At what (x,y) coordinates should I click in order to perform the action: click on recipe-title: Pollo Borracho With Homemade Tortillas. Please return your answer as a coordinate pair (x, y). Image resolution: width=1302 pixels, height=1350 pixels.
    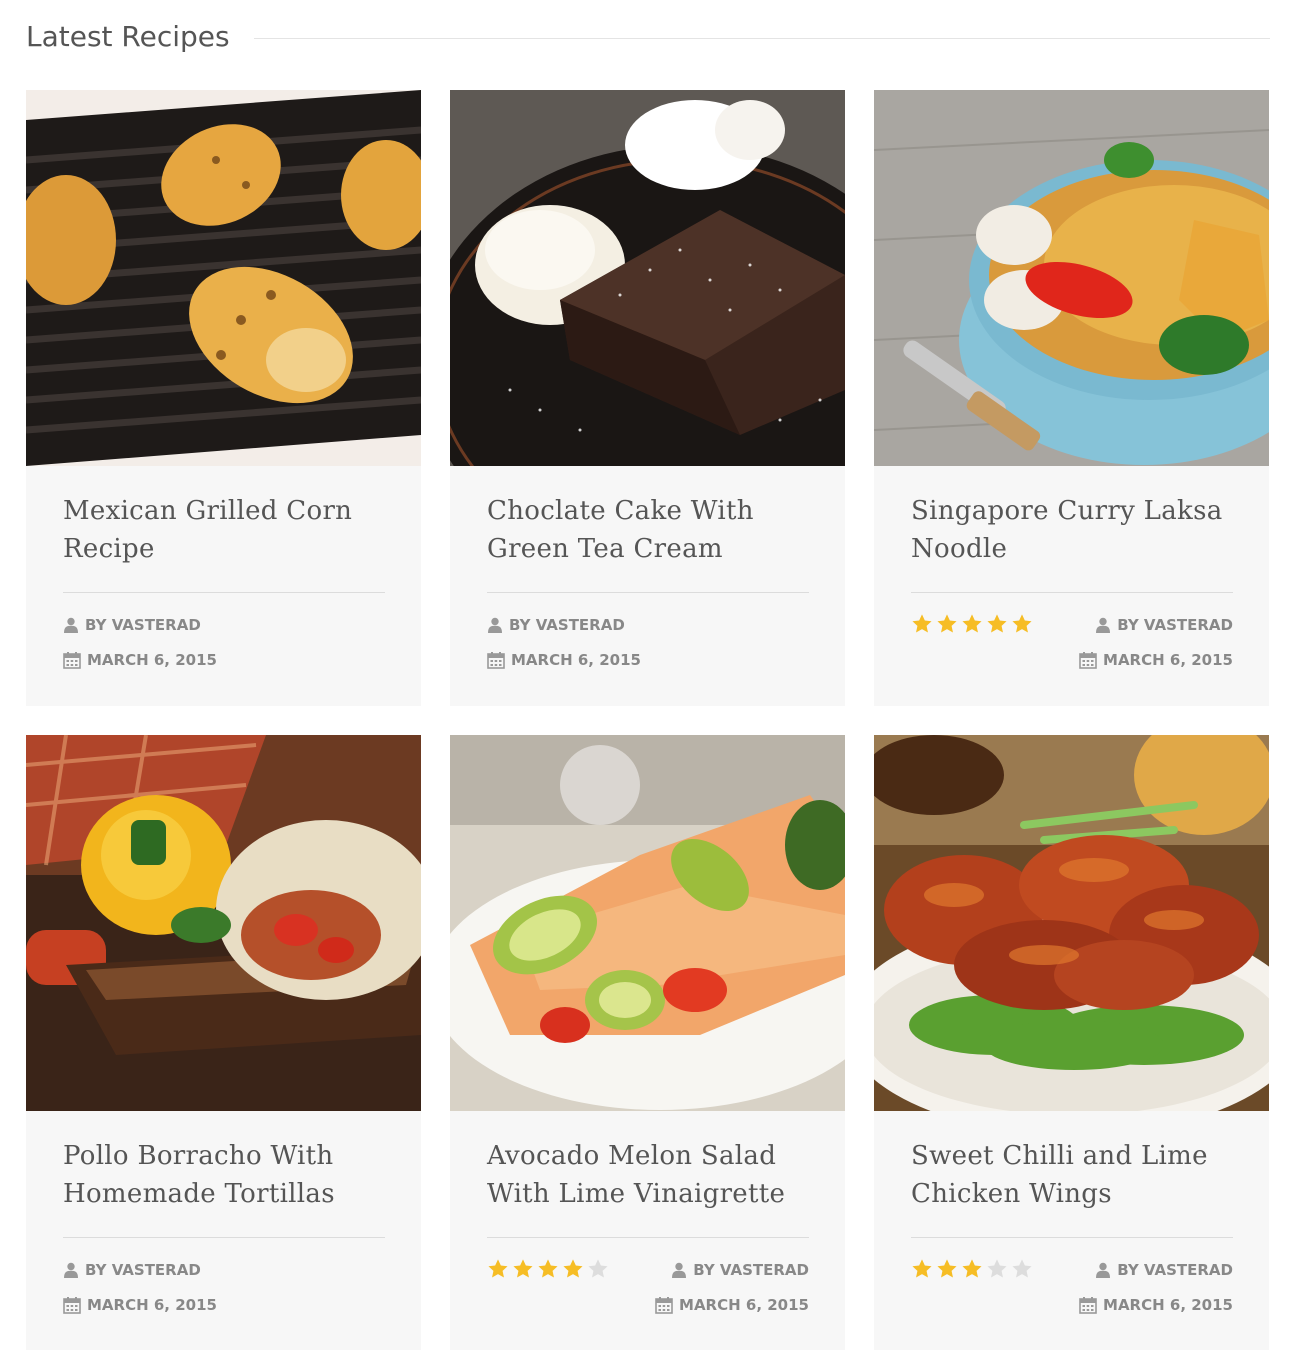
    Looking at the image, I should click on (224, 1175).